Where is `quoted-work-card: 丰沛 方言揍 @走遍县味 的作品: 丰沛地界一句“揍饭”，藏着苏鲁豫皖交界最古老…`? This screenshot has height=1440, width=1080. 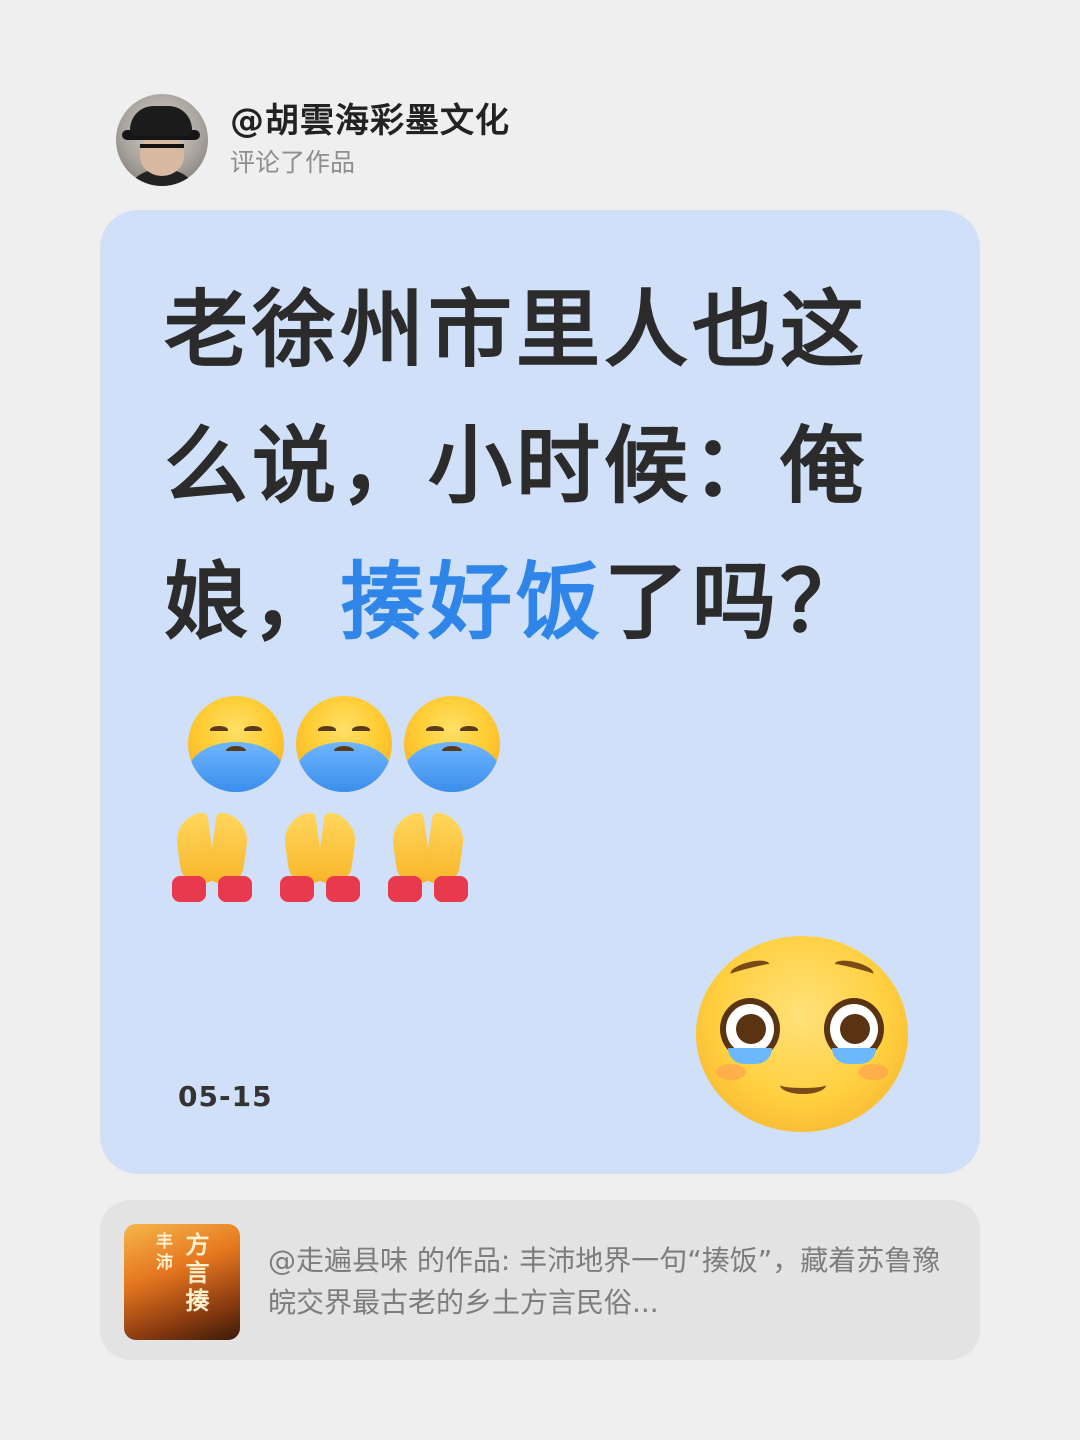
quoted-work-card: 丰沛 方言揍 @走遍县味 的作品: 丰沛地界一句“揍饭”，藏着苏鲁豫皖交界最古老… is located at coordinates (540, 1280).